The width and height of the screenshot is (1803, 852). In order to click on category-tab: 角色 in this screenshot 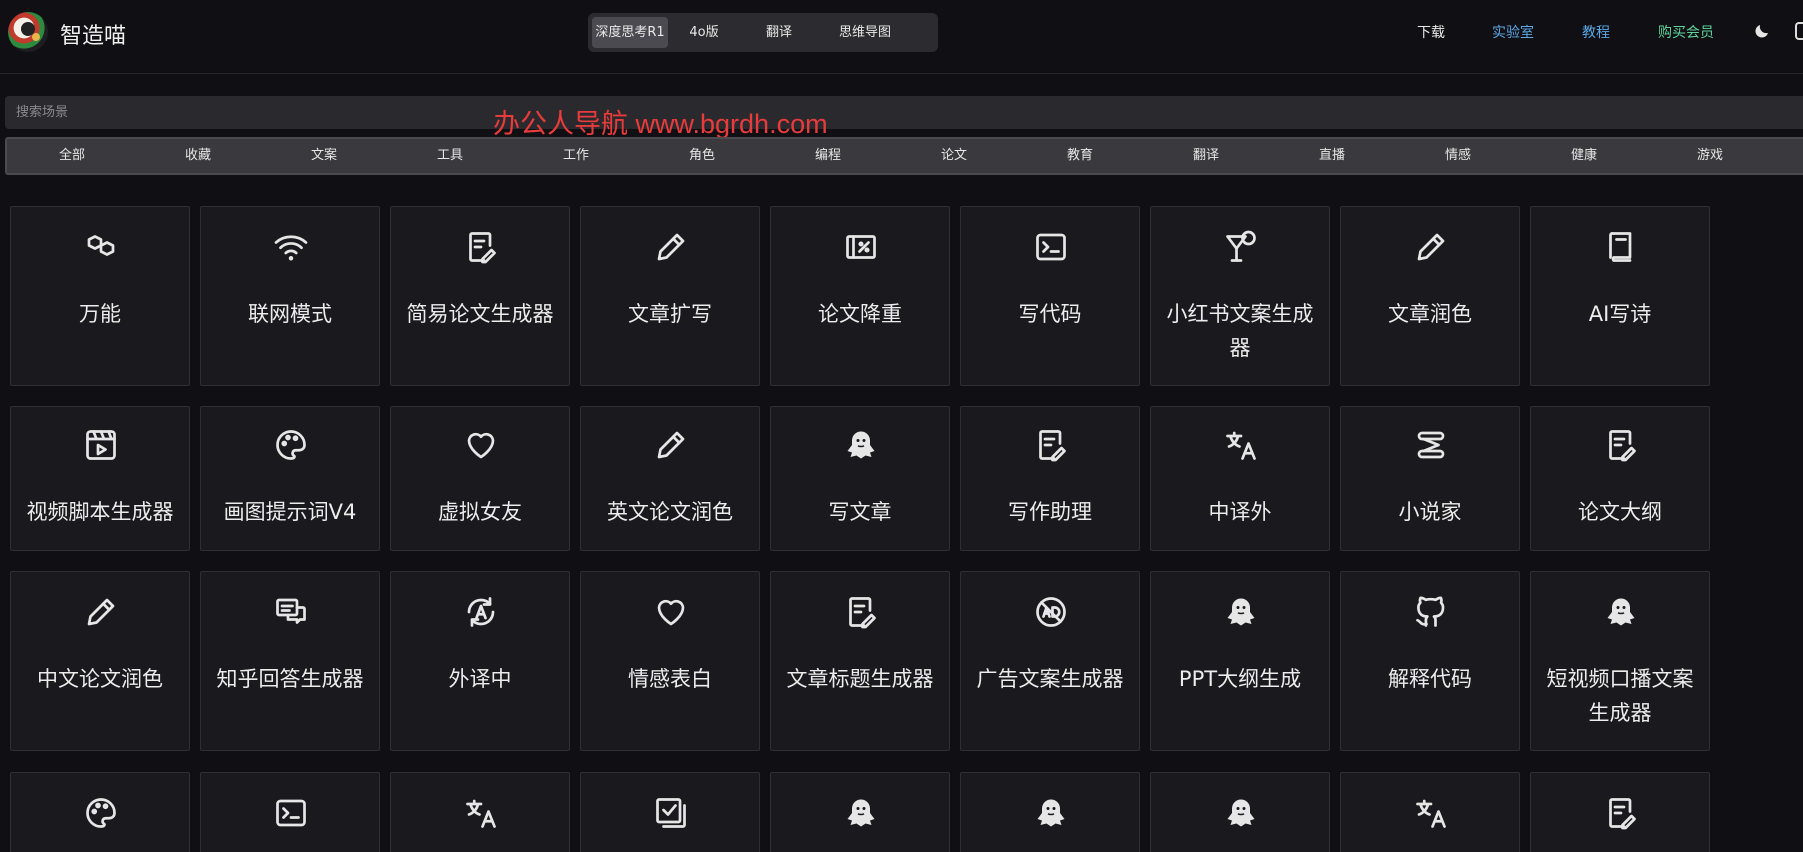, I will do `click(702, 156)`.